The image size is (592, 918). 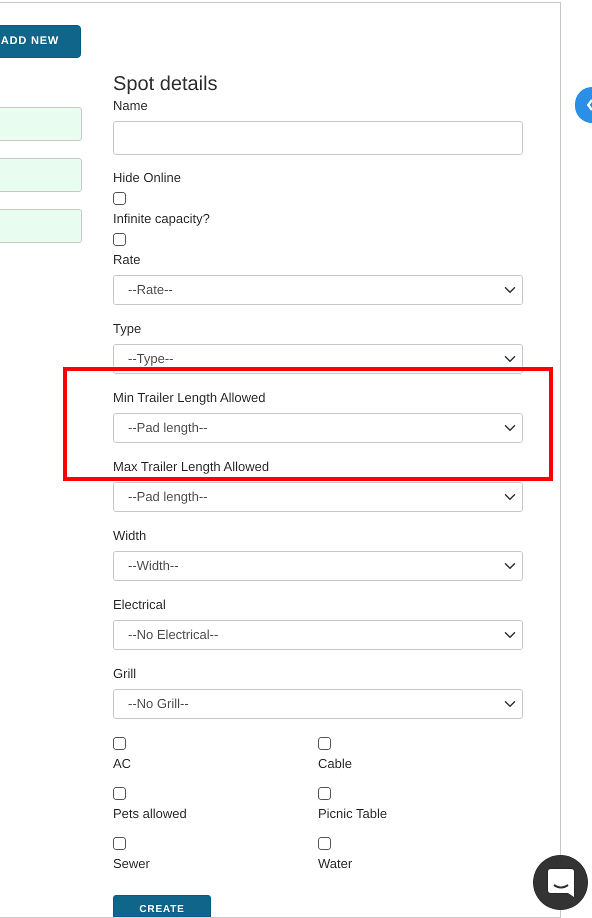 I want to click on select-field: --No Electrical--, so click(x=318, y=635).